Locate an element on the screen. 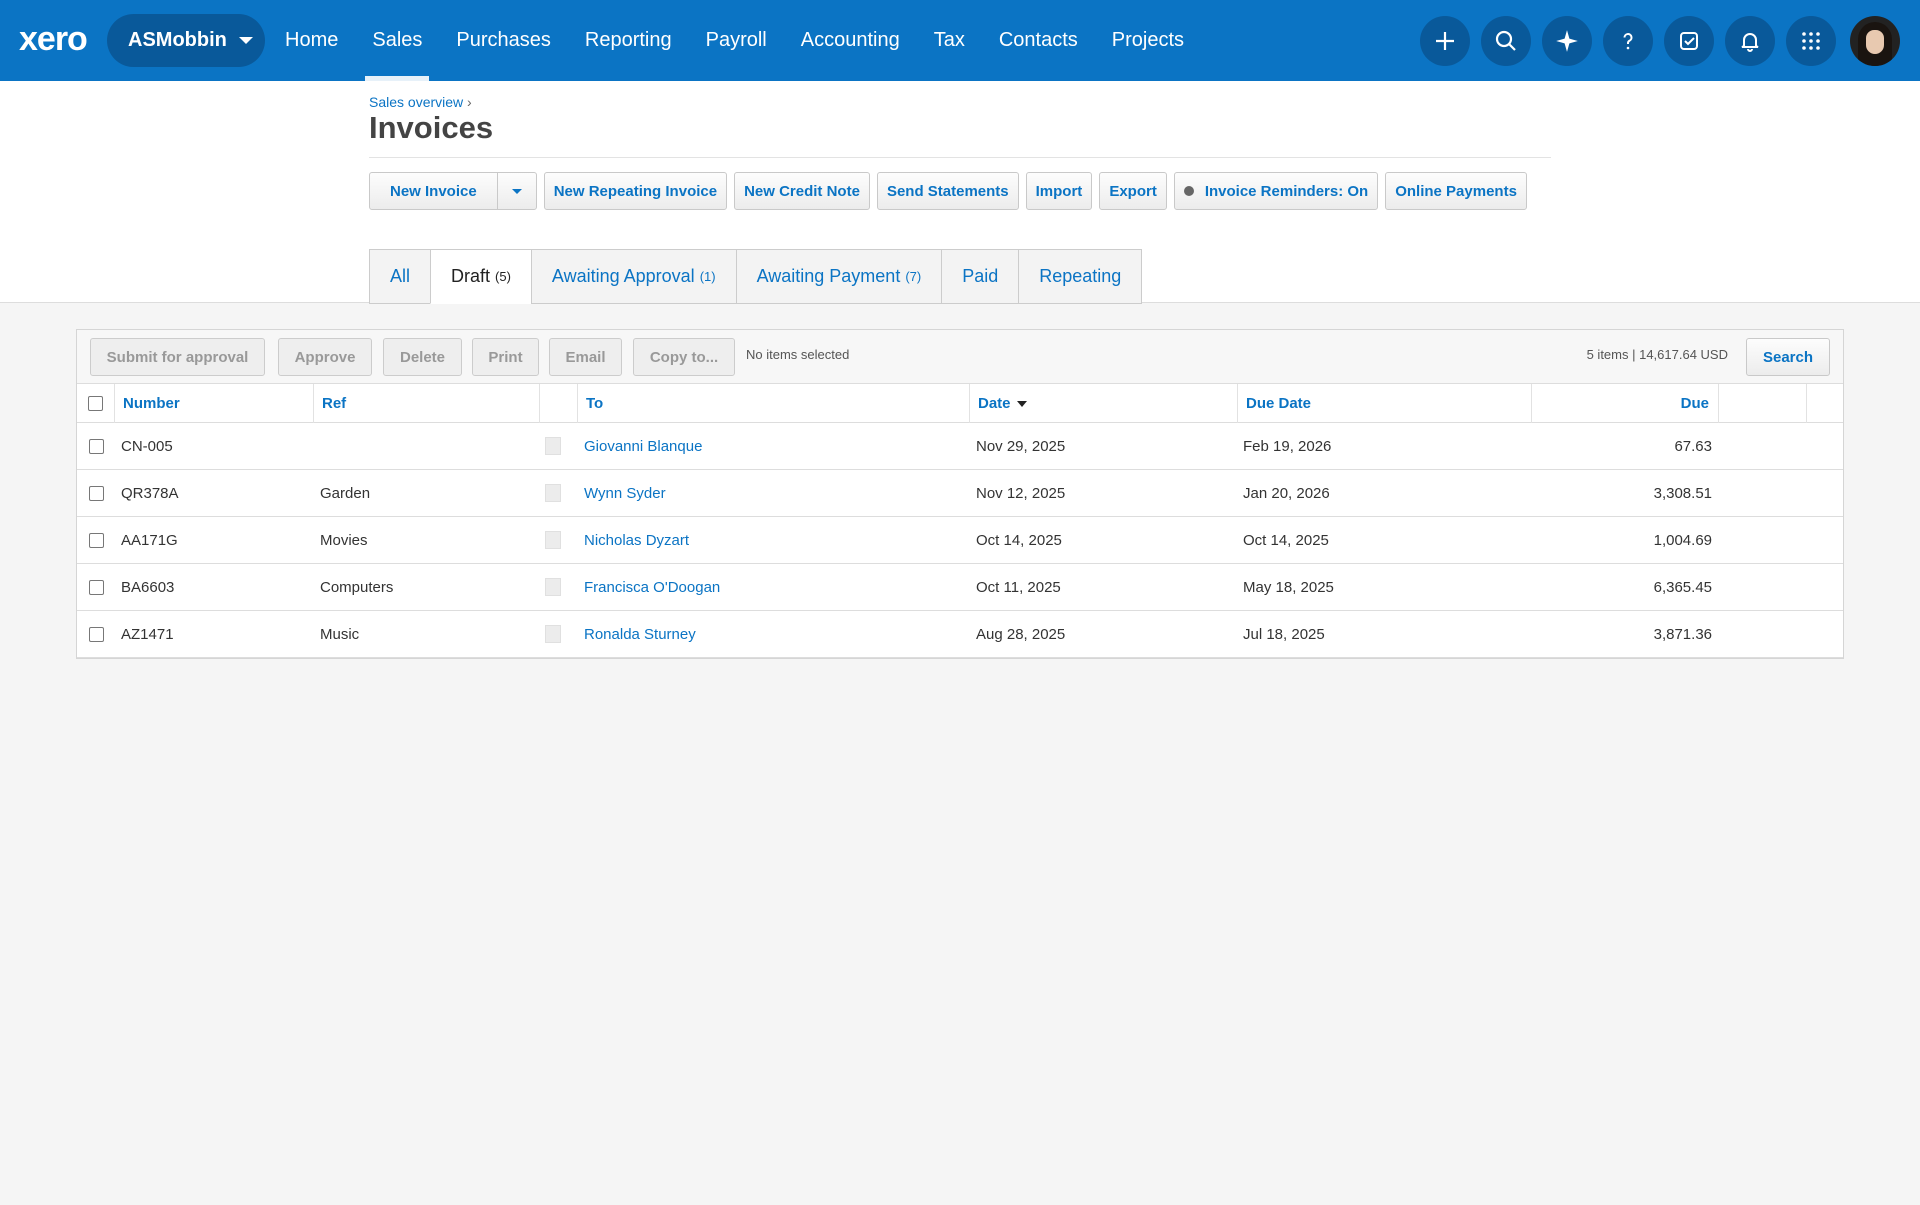  apps-grid-icon is located at coordinates (1811, 40).